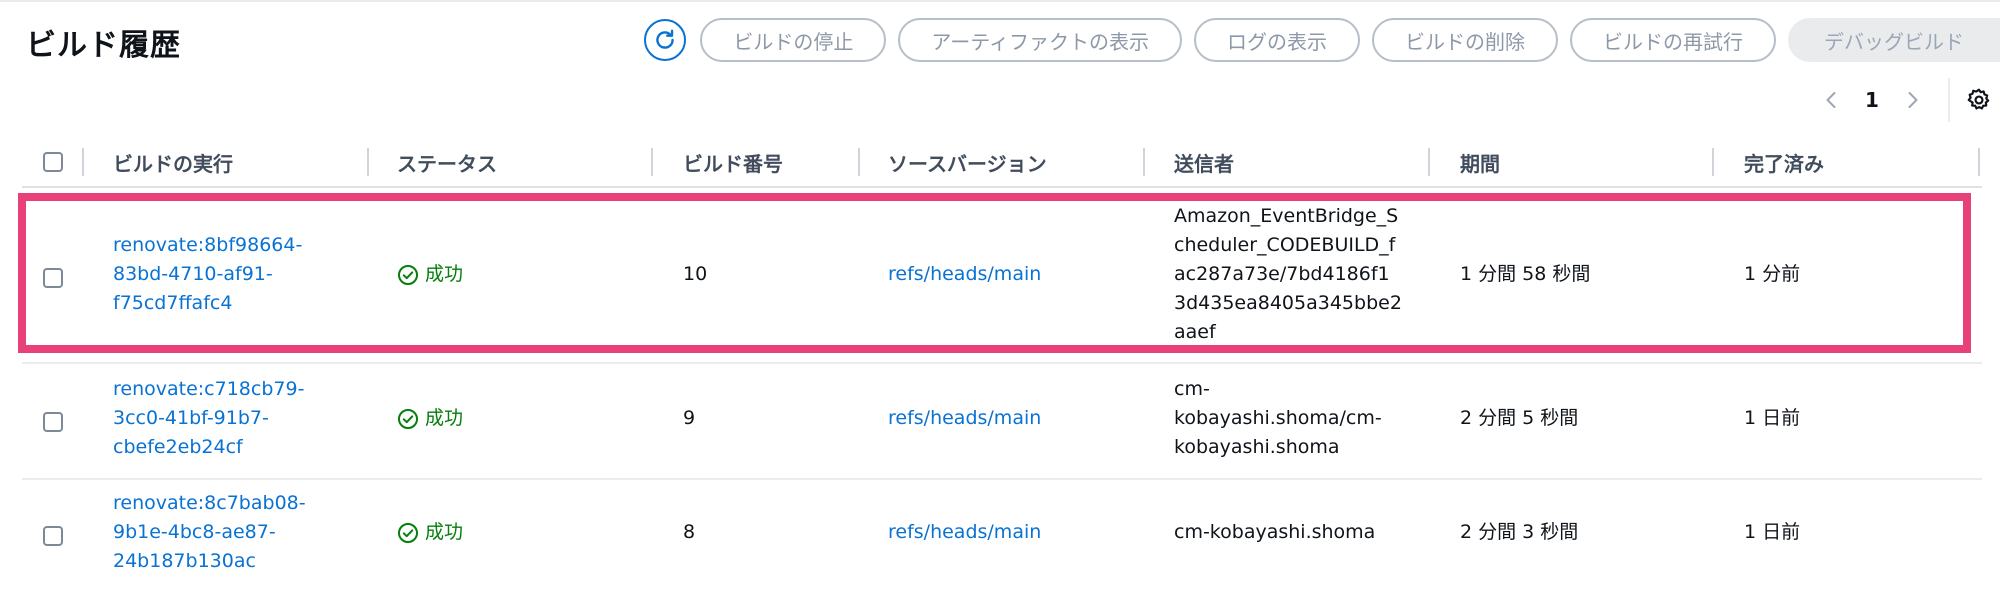 Image resolution: width=2000 pixels, height=595 pixels. Describe the element at coordinates (793, 40) in the screenshot. I see `stop-build-button: ビルドの停止` at that location.